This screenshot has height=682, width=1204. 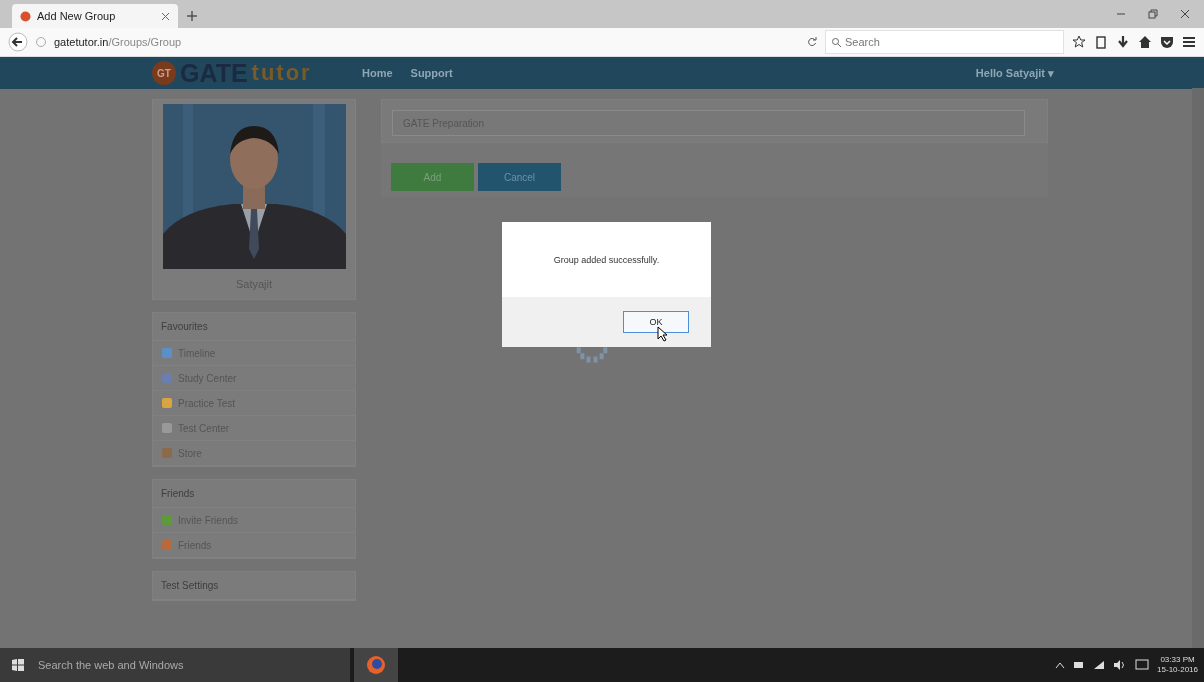 I want to click on reload-icon, so click(x=812, y=42).